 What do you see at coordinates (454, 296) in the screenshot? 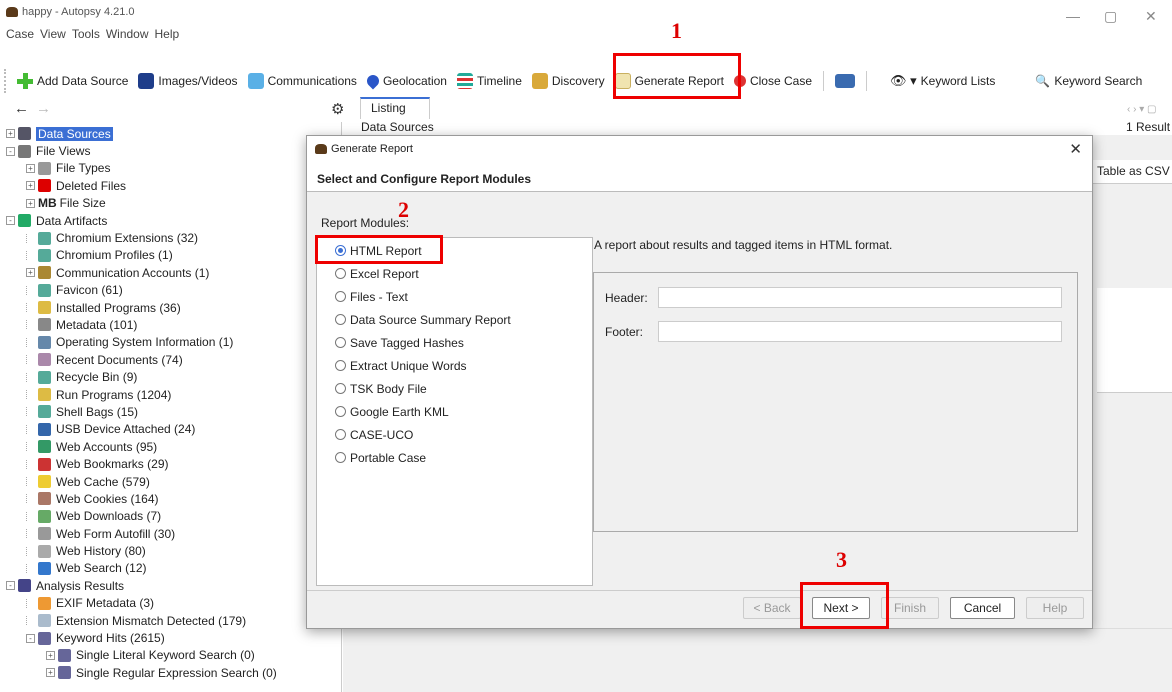
I see `report-module-option: Files - Text` at bounding box center [454, 296].